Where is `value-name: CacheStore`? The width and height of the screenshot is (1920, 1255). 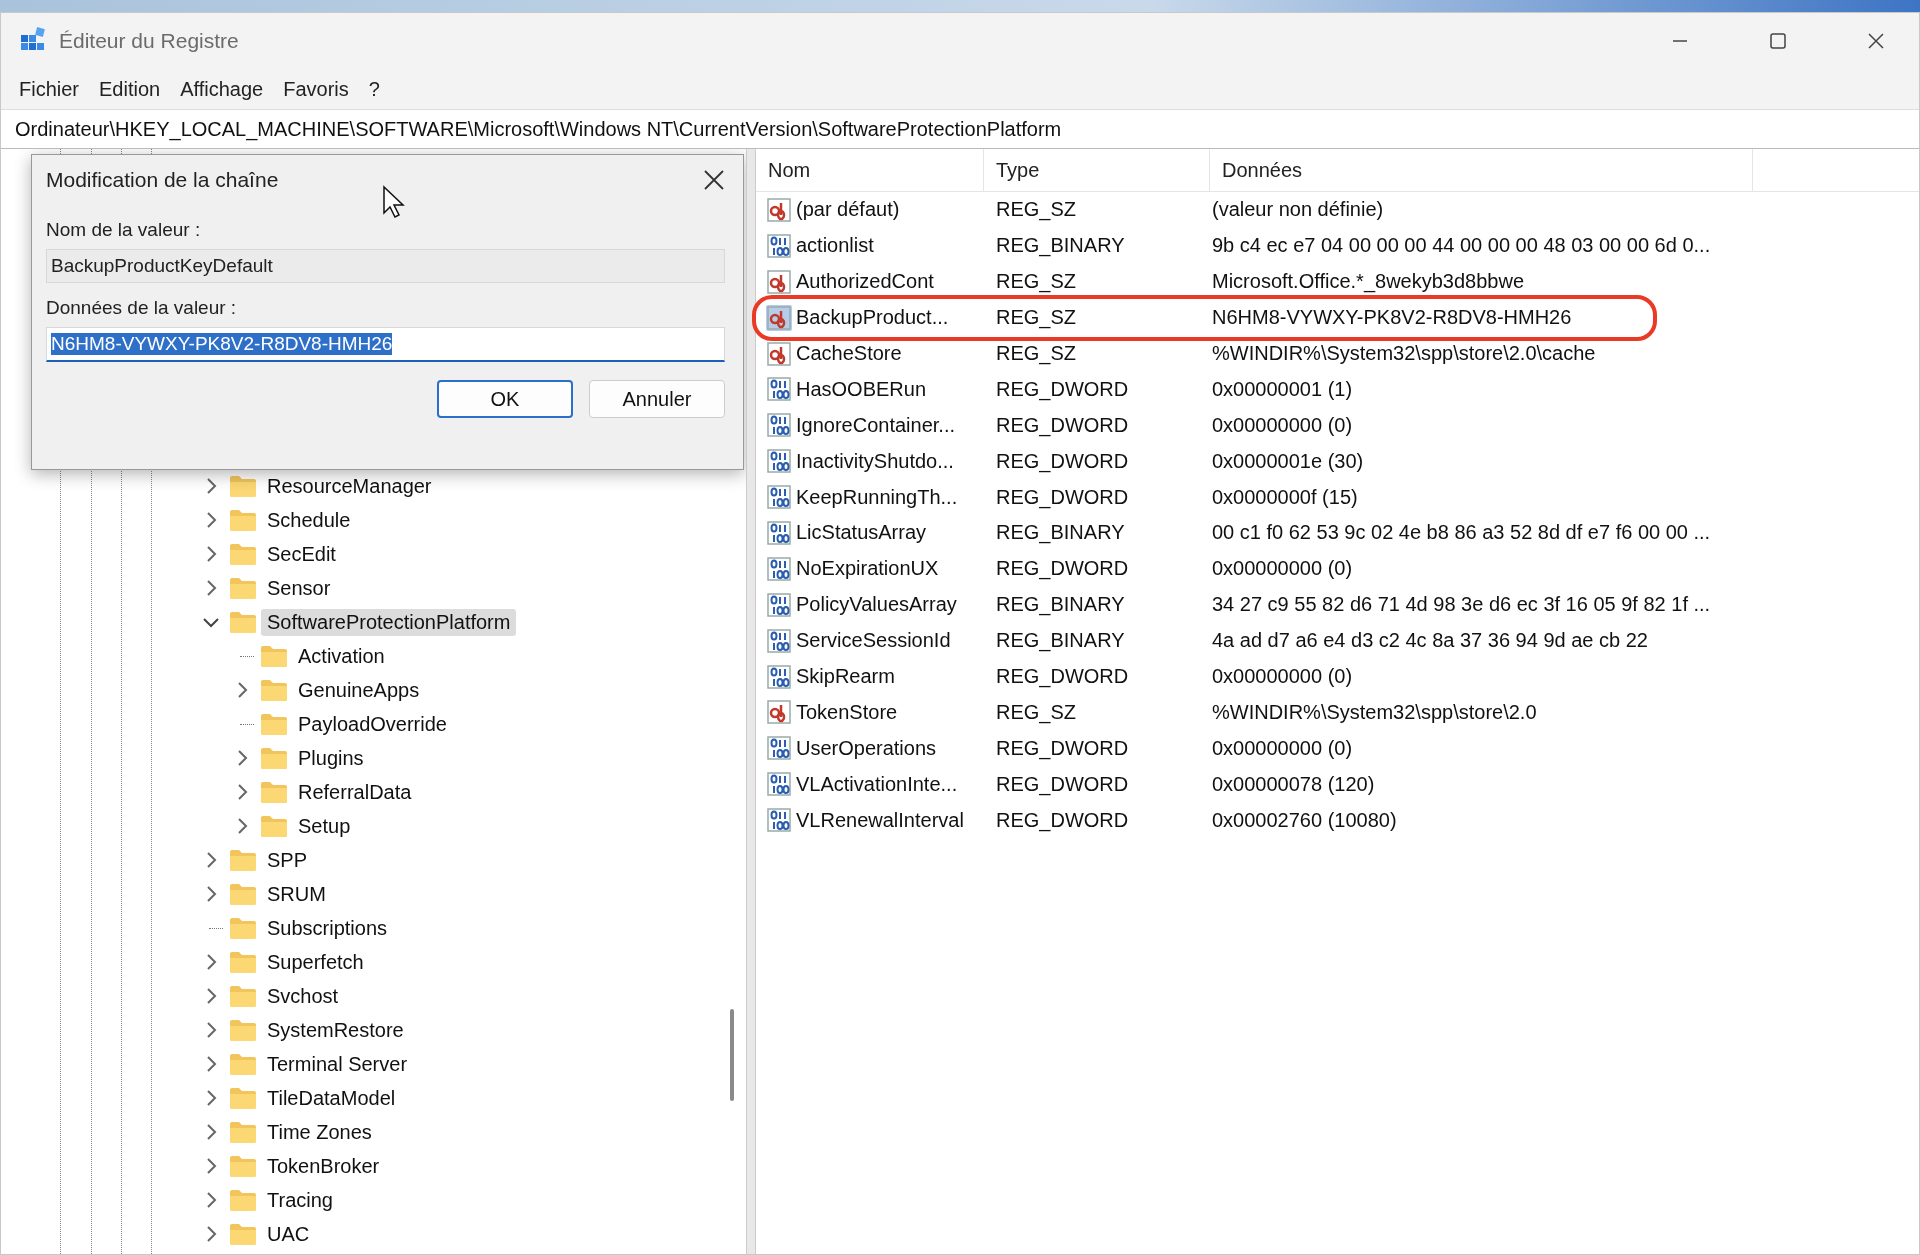 value-name: CacheStore is located at coordinates (849, 353).